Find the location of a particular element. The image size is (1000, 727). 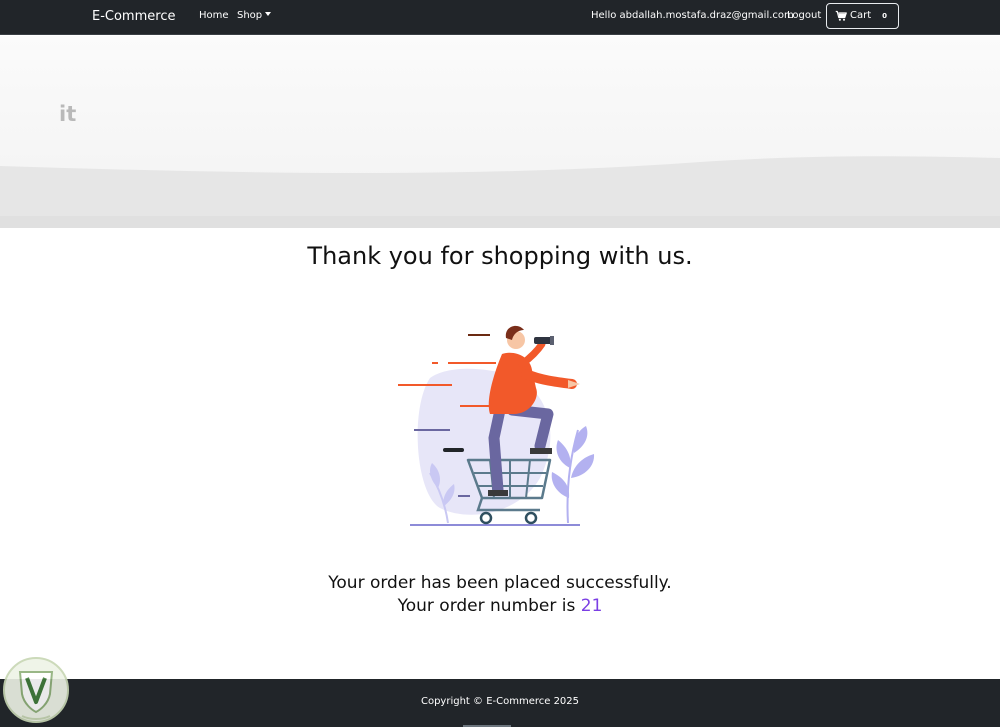

footer: Copyright © E-Commerce 2025 is located at coordinates (500, 703).